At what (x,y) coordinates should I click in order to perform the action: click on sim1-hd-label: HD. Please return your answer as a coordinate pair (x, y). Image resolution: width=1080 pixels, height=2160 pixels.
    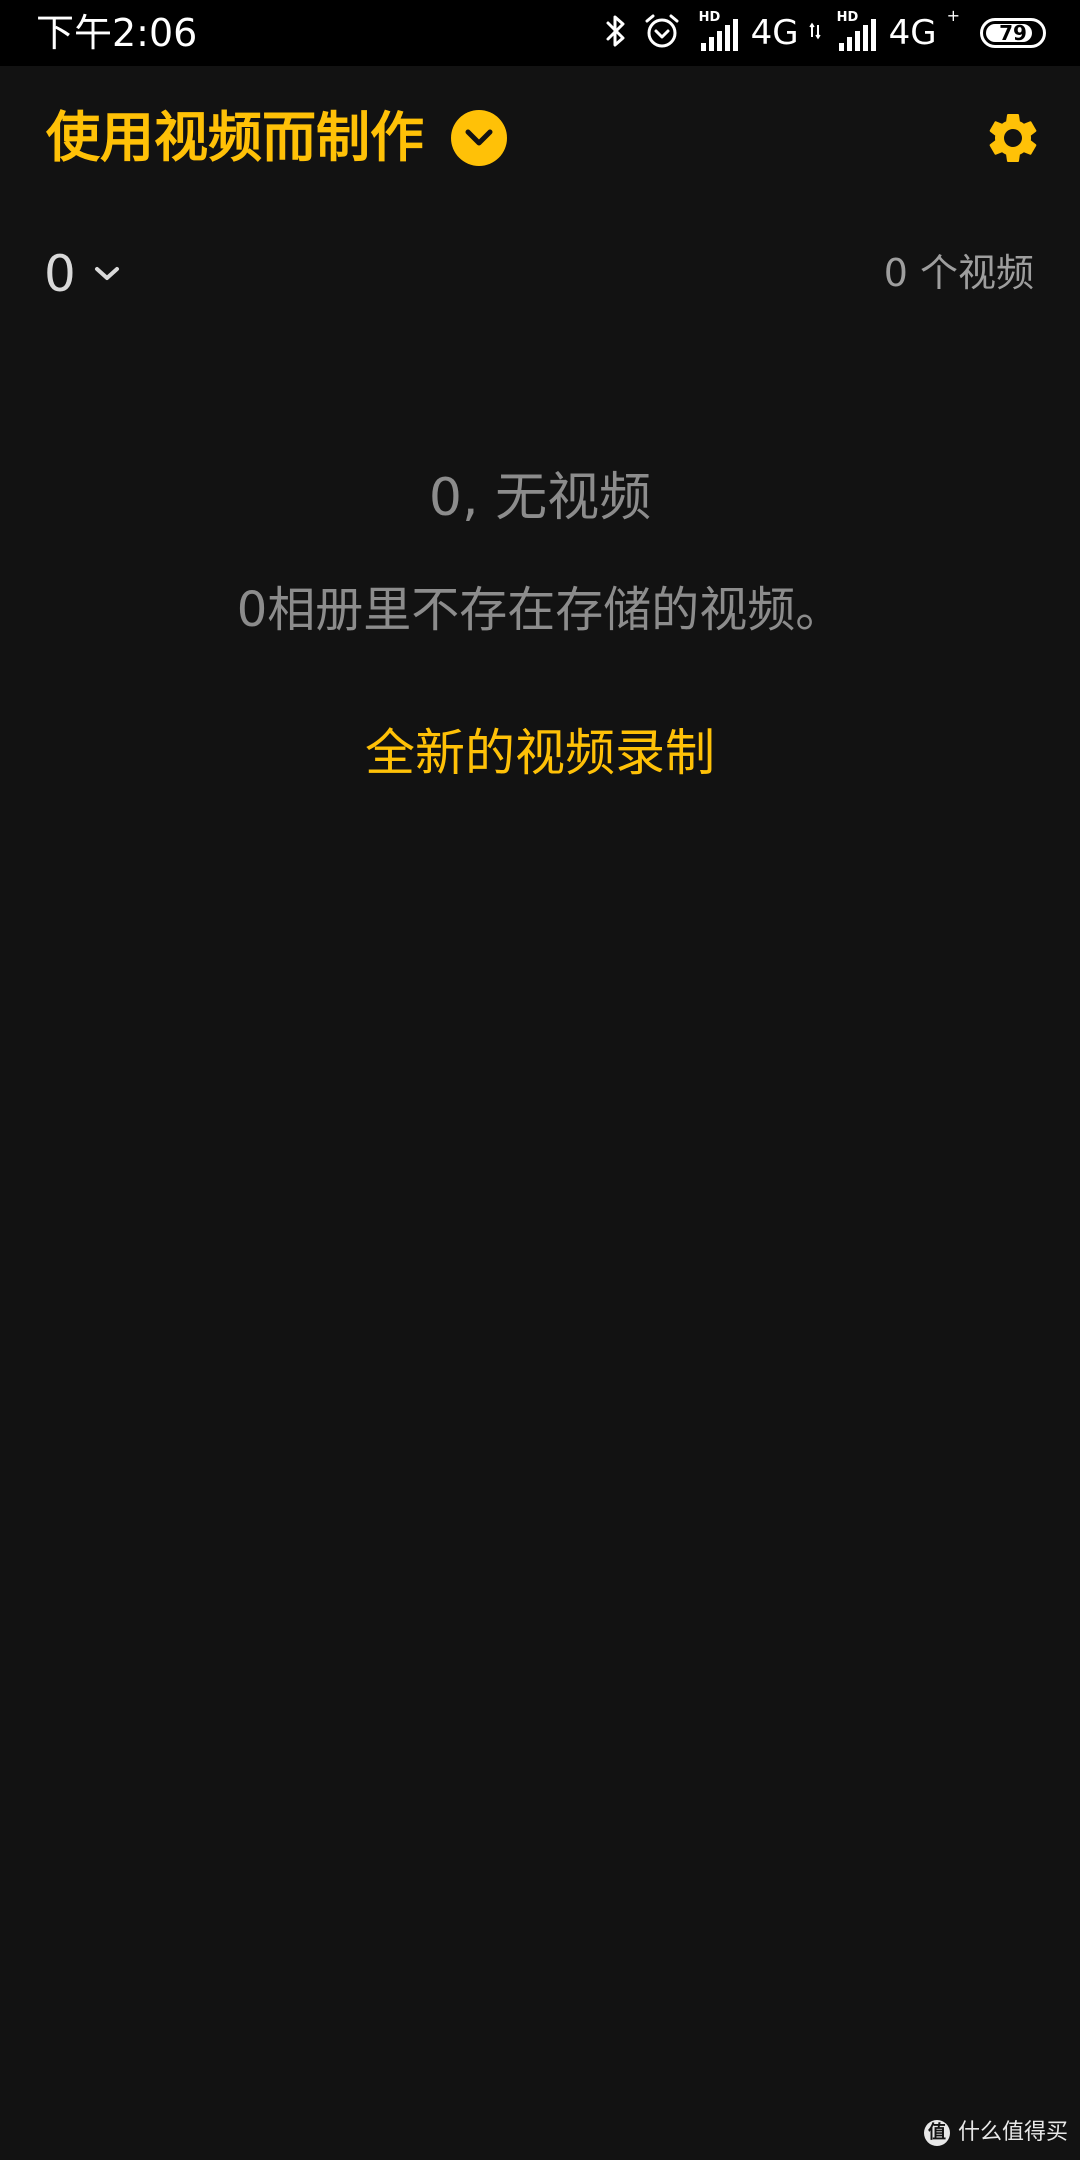
    Looking at the image, I should click on (709, 17).